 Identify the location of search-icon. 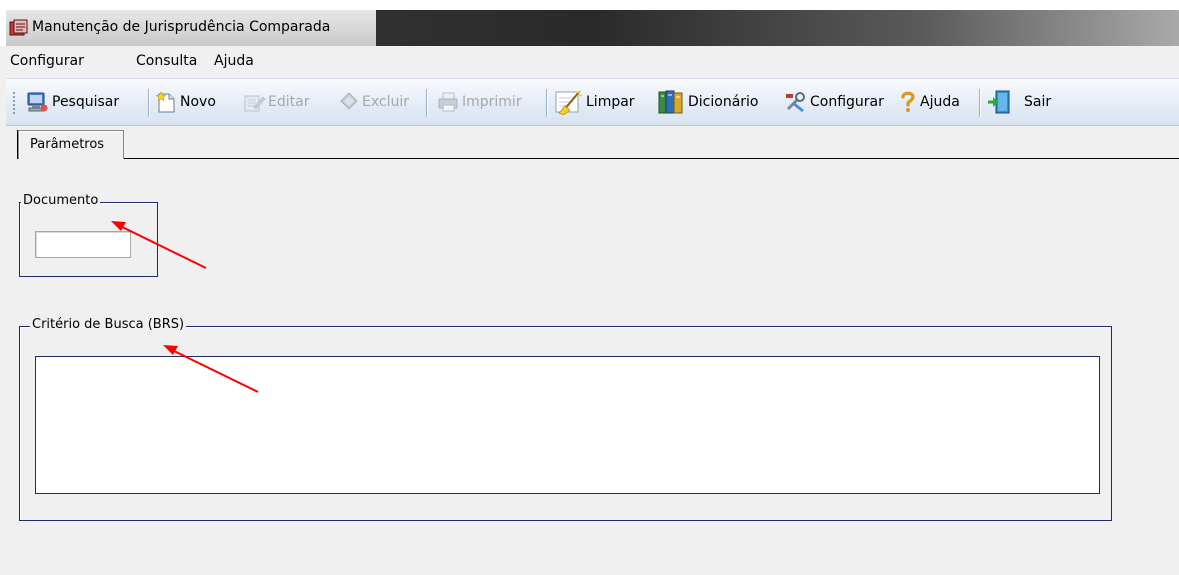
(37, 102).